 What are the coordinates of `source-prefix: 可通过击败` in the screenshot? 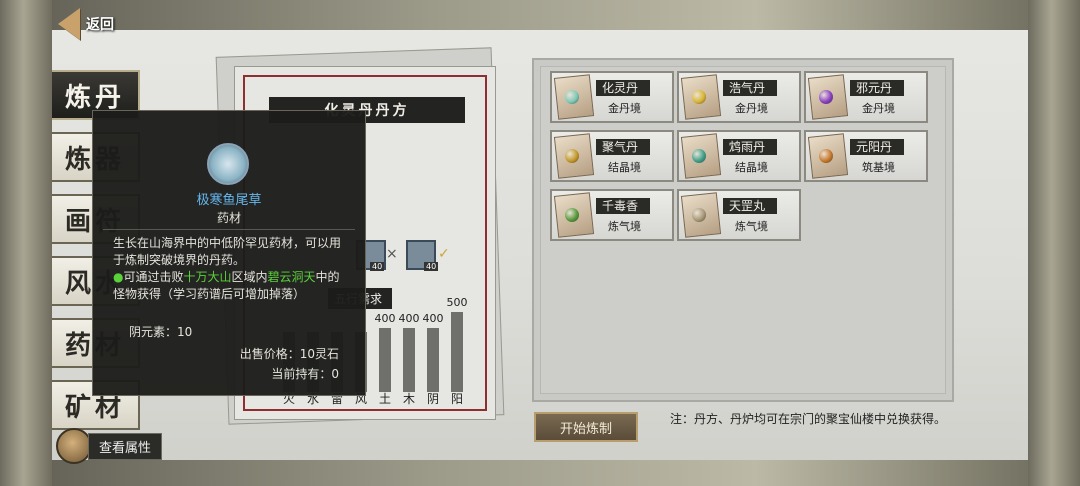 It's located at (153, 277).